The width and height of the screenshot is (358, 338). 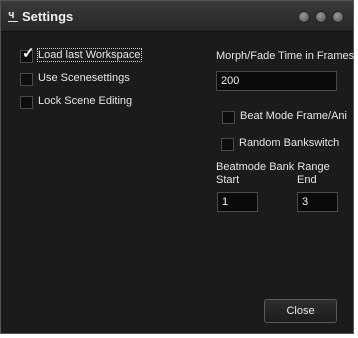 I want to click on morph-fade-time-label: Morph/Fade Time in Frames, so click(x=285, y=56).